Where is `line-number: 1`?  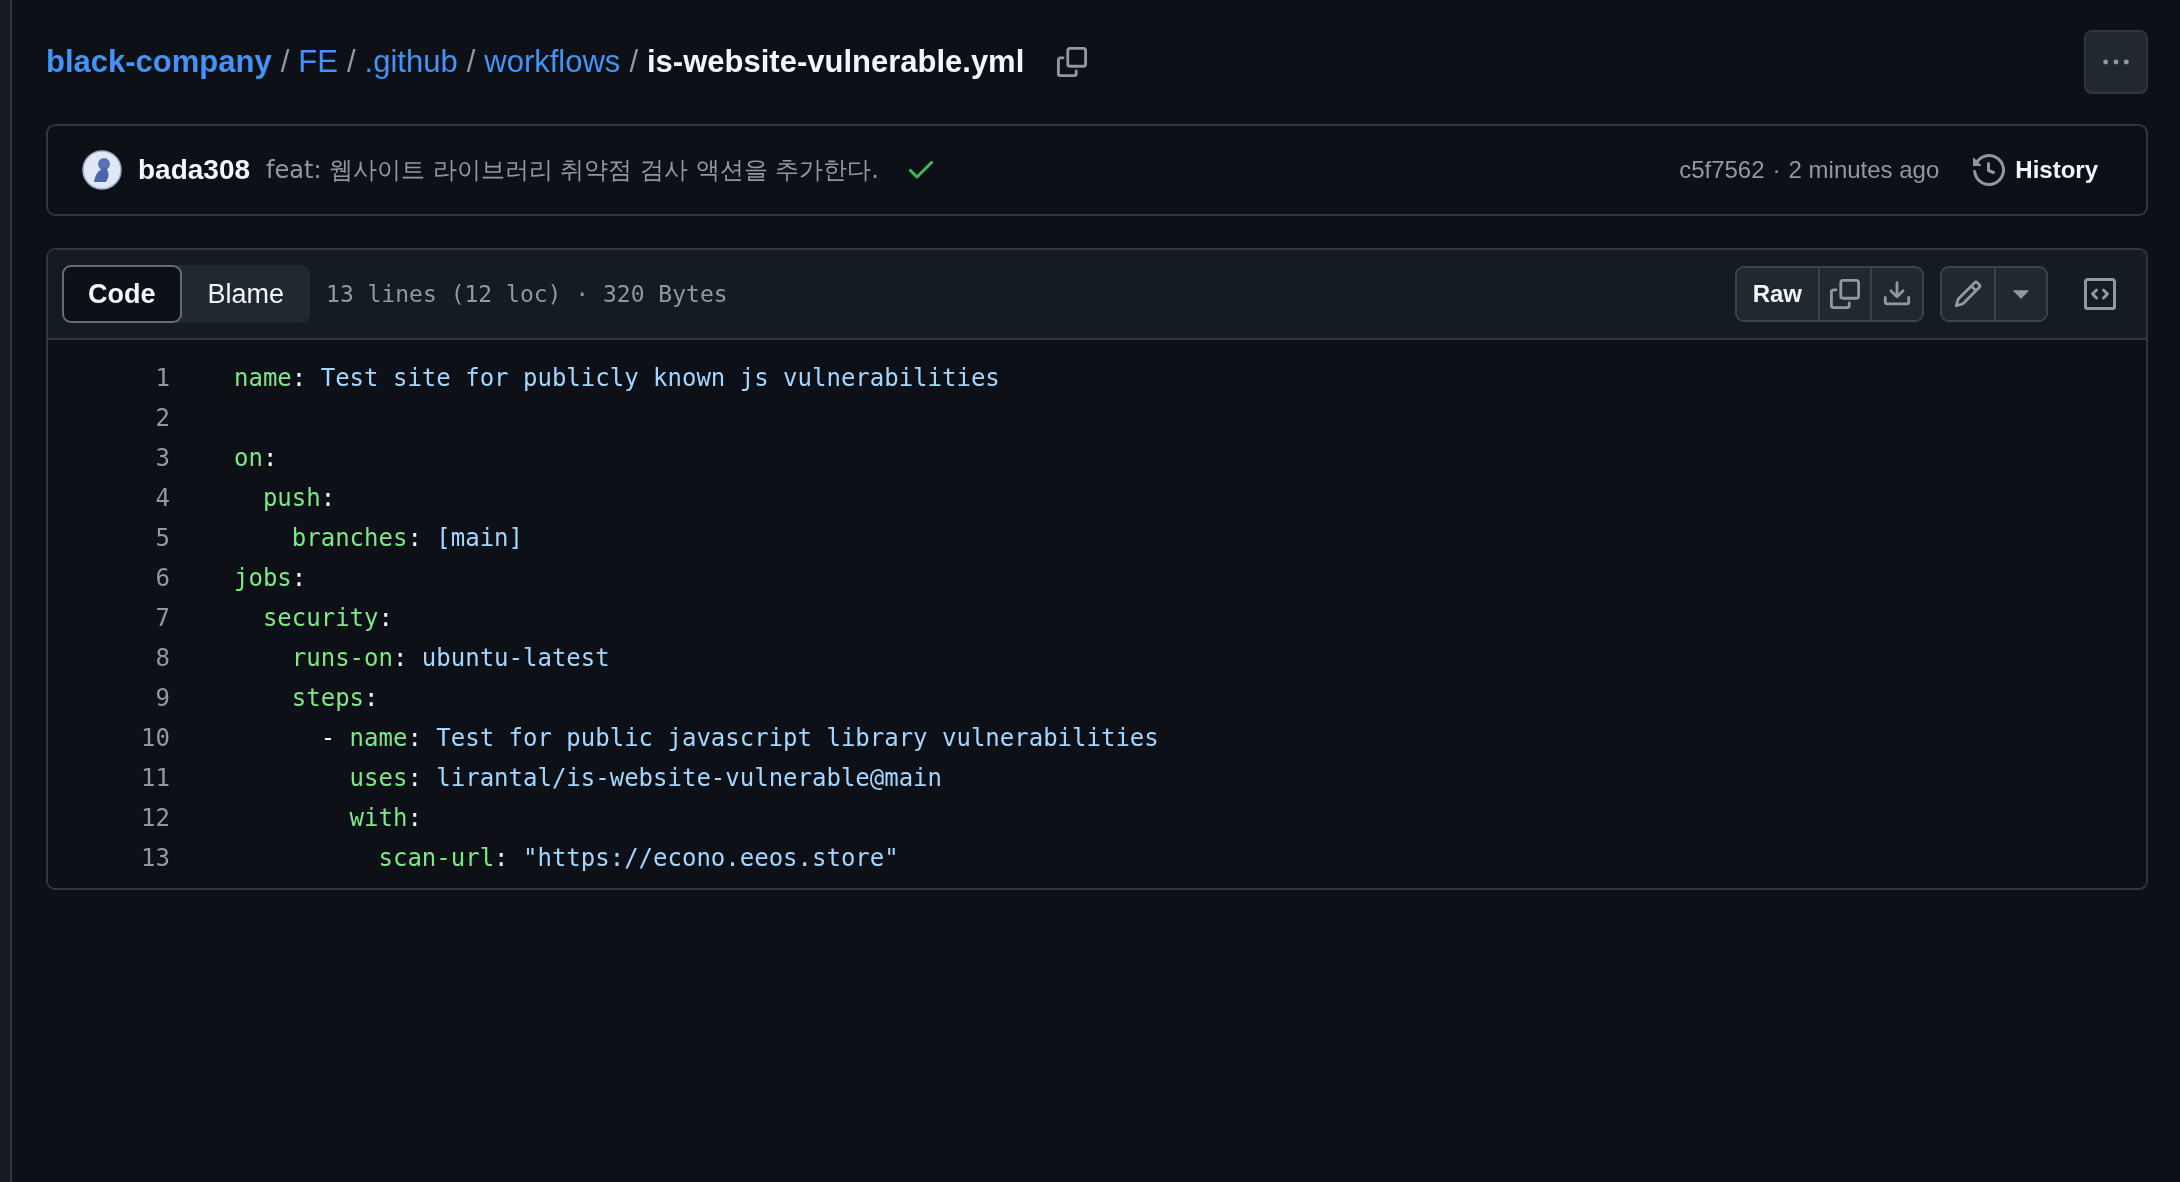 line-number: 1 is located at coordinates (162, 378).